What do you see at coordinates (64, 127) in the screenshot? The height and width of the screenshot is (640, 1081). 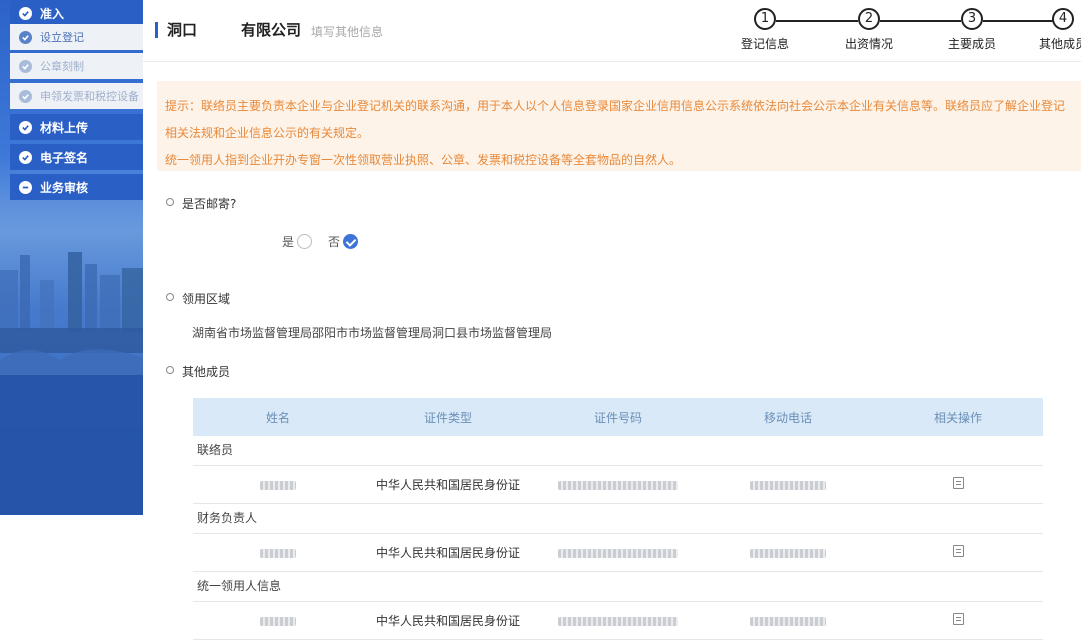 I see `sidebar-item-label: 材料上传` at bounding box center [64, 127].